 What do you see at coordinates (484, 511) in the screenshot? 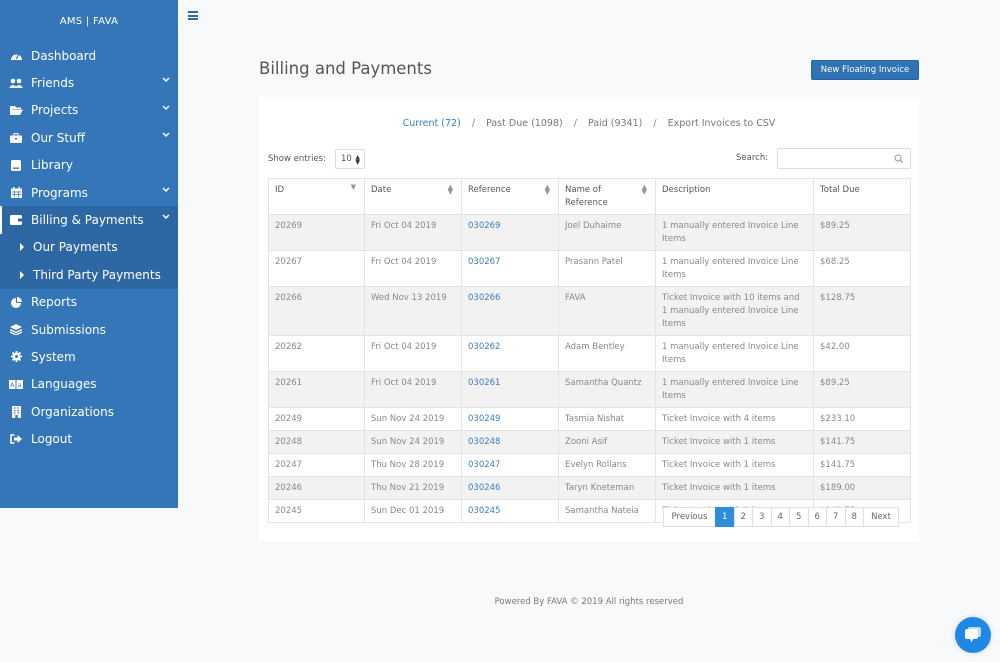
I see `reference-link: 030245` at bounding box center [484, 511].